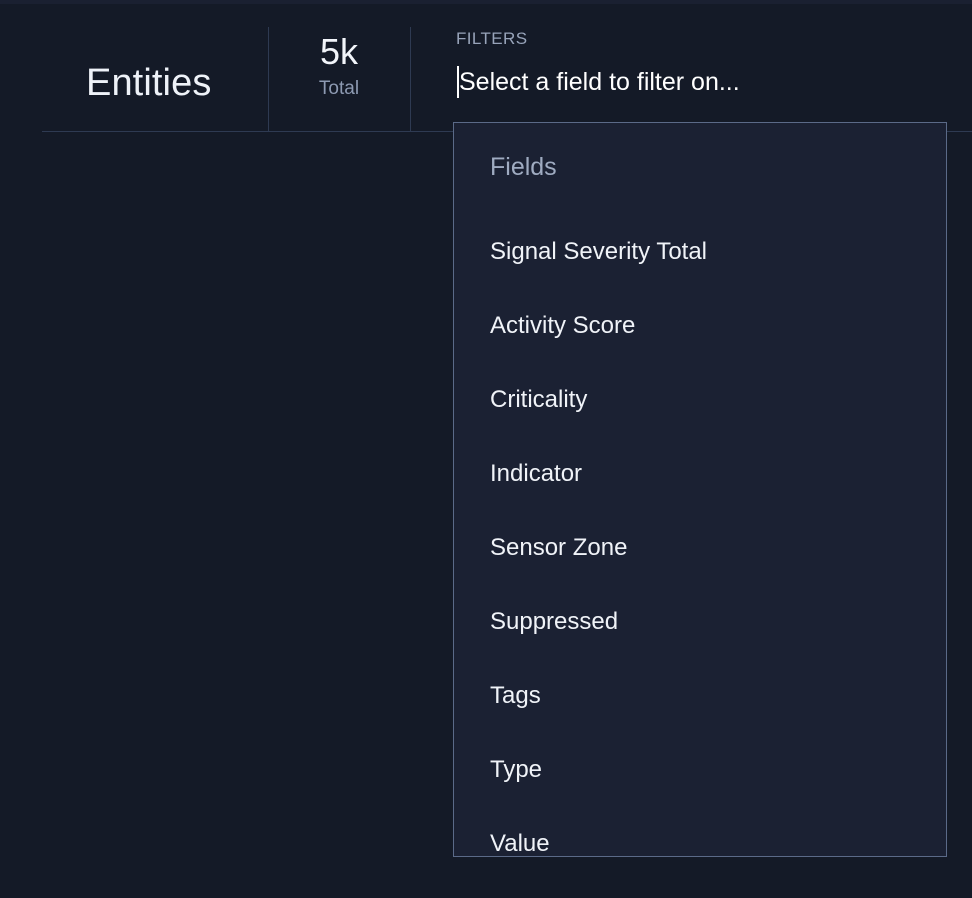 The height and width of the screenshot is (898, 972). I want to click on field-option-sensor-zone: Sensor Zone, so click(700, 548).